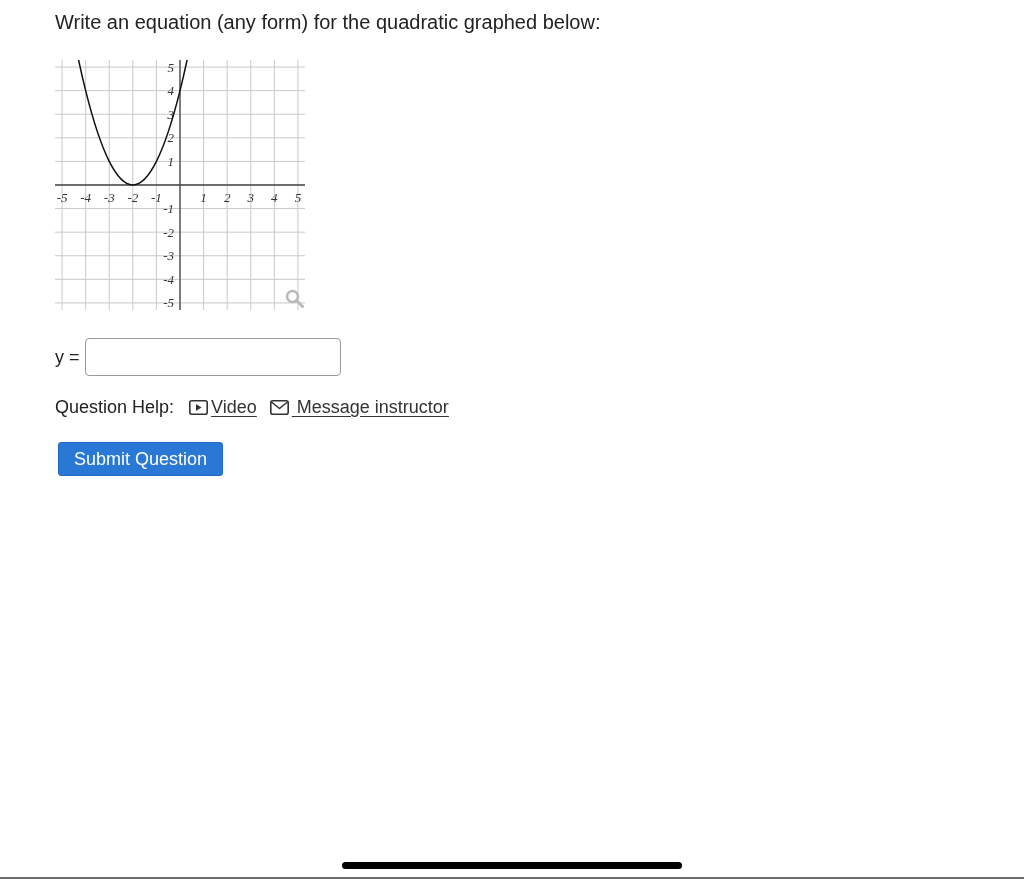 This screenshot has height=879, width=1024. I want to click on x-tick-label: -4, so click(86, 197).